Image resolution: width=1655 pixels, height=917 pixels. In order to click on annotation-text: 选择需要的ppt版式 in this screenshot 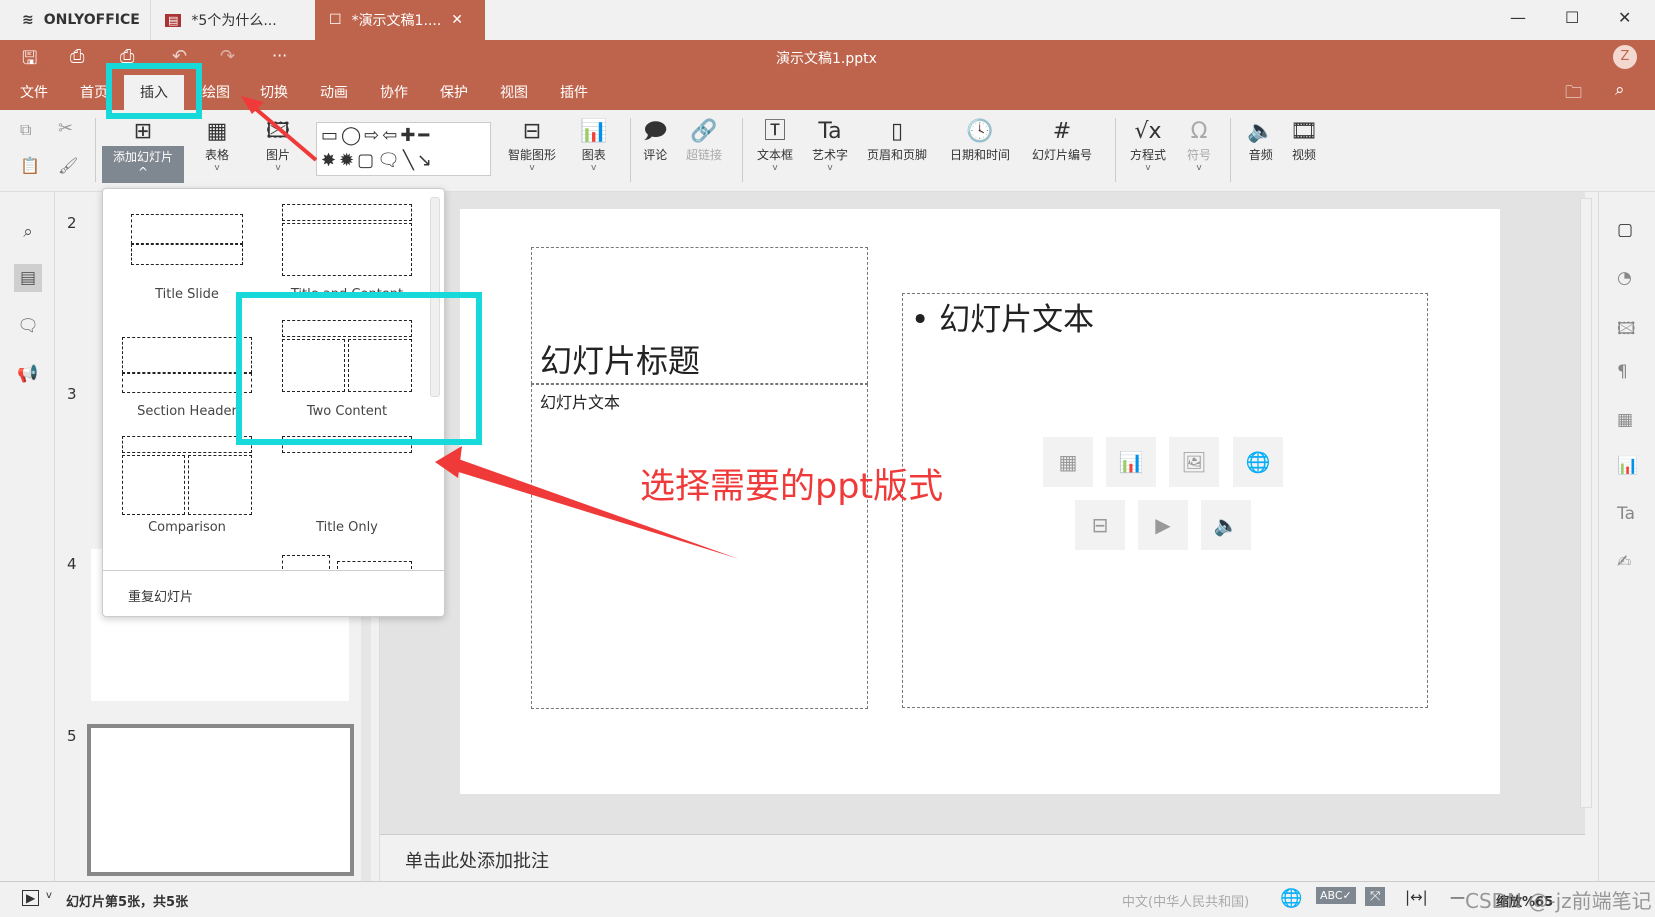, I will do `click(792, 487)`.